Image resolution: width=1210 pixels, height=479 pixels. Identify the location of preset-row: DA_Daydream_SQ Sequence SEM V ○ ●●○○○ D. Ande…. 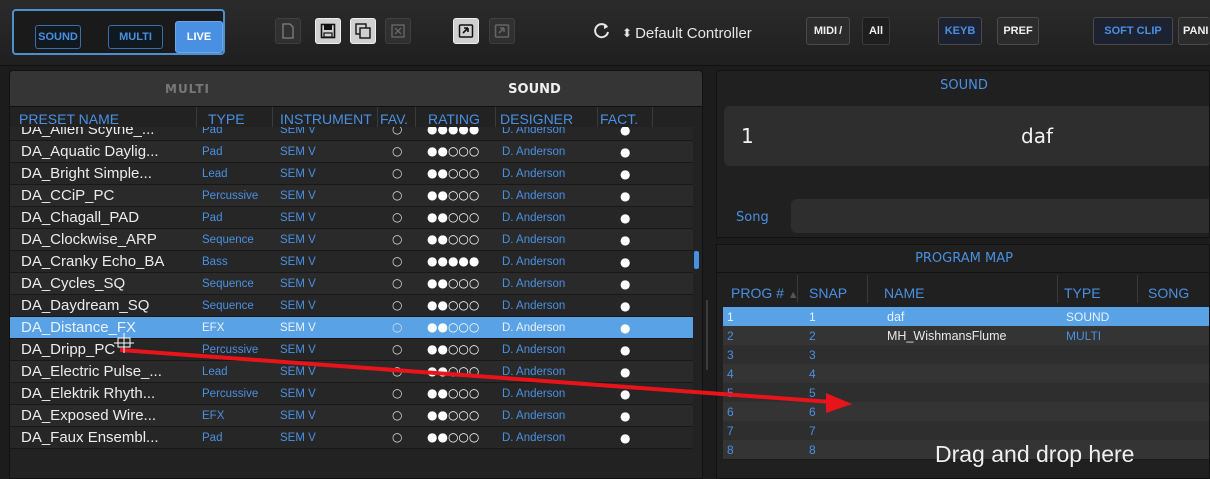
(351, 306).